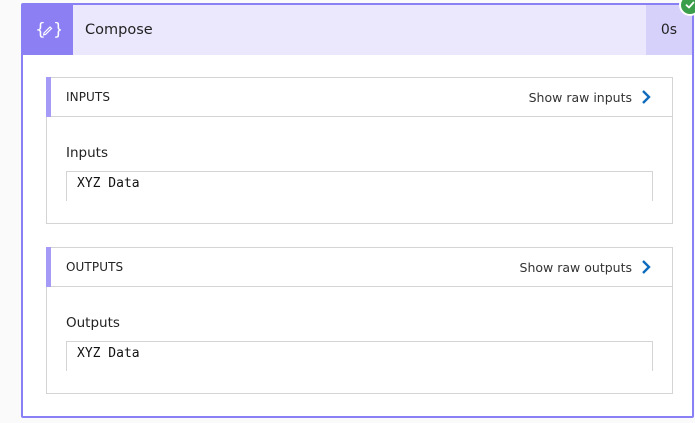  What do you see at coordinates (575, 267) in the screenshot?
I see `show-raw-outputs-label: Show raw outputs` at bounding box center [575, 267].